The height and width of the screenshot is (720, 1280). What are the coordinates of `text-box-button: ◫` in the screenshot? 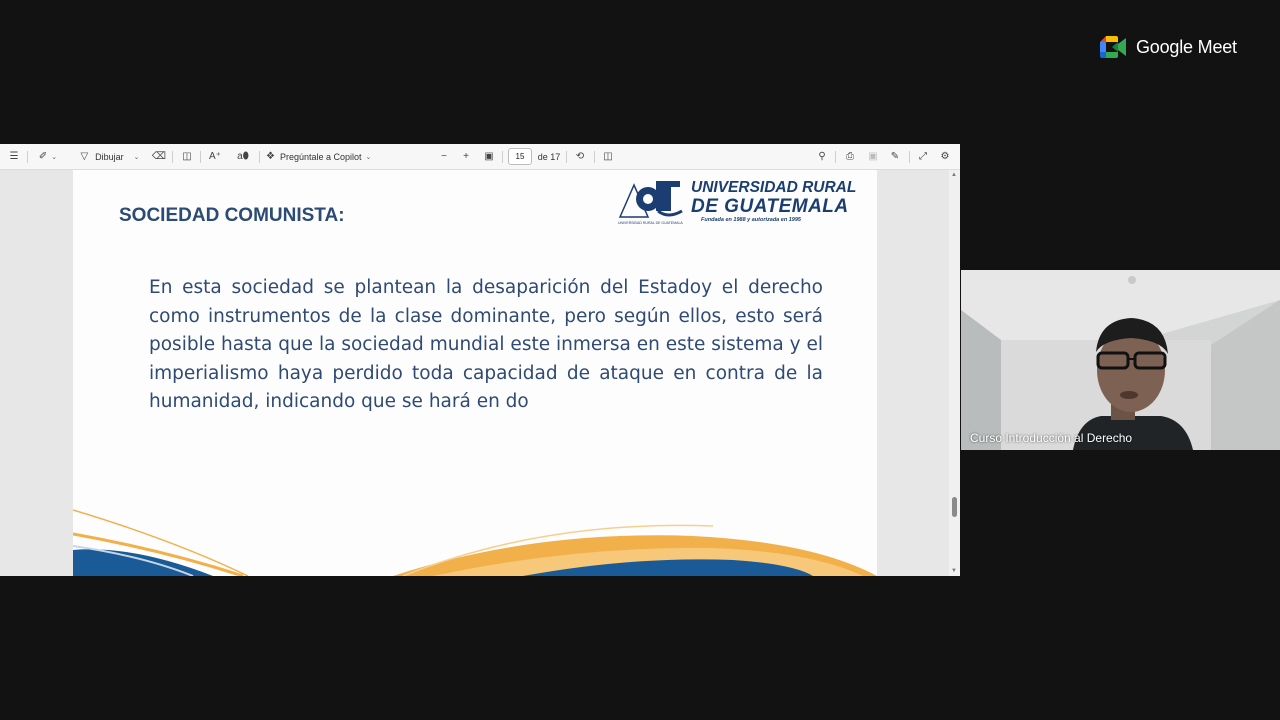 It's located at (187, 157).